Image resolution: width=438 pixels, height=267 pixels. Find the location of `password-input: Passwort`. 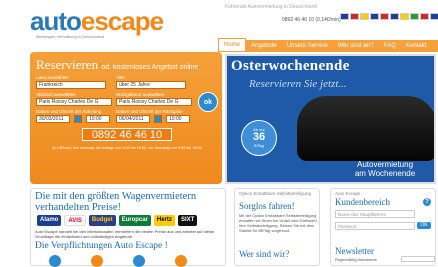

password-input: Passwort is located at coordinates (375, 226).